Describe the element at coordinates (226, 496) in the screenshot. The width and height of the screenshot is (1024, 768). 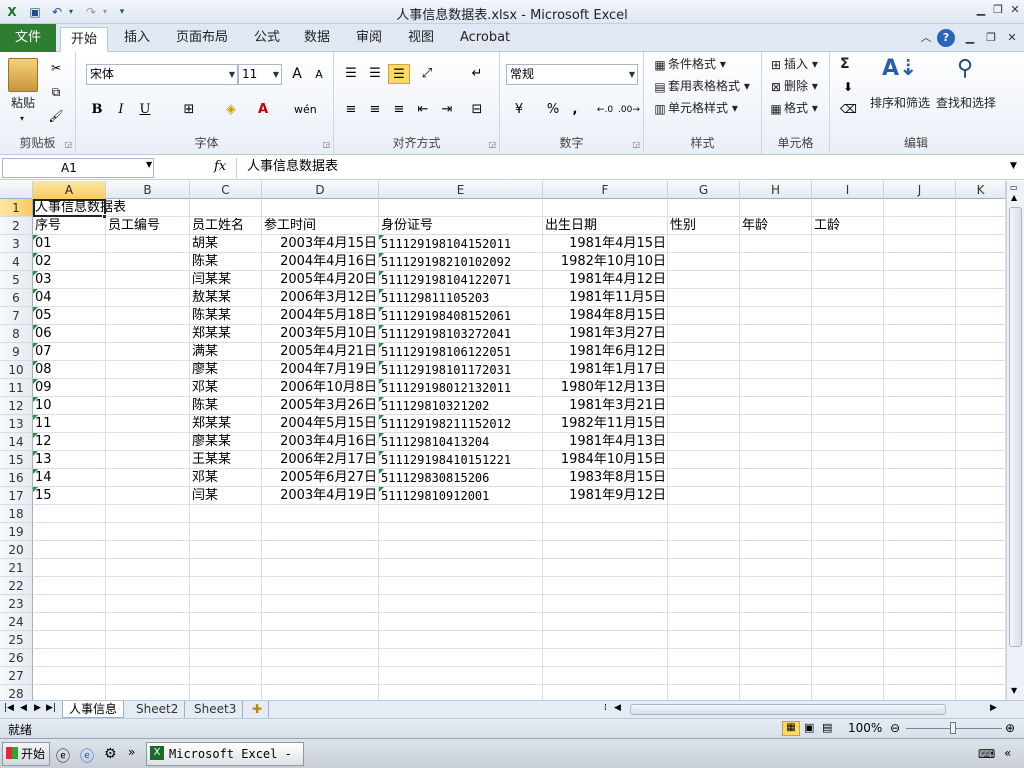
I see `cell-name: 闫某` at that location.